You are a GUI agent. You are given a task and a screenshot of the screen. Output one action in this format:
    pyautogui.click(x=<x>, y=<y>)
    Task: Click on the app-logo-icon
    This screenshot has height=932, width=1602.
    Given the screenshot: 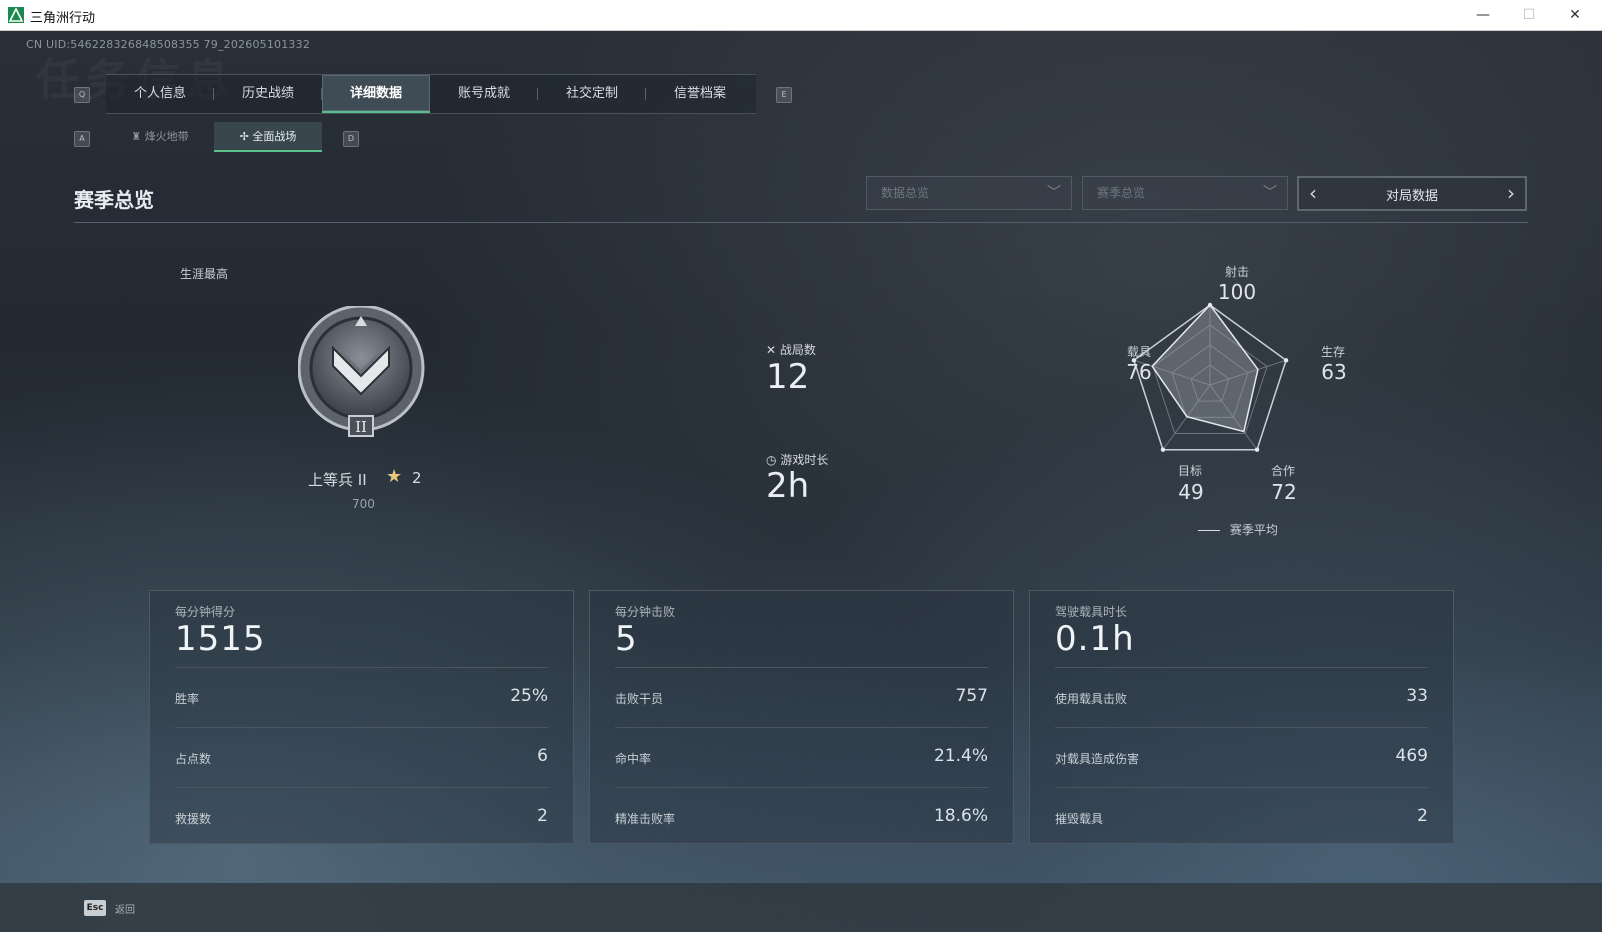 What is the action you would take?
    pyautogui.click(x=16, y=15)
    